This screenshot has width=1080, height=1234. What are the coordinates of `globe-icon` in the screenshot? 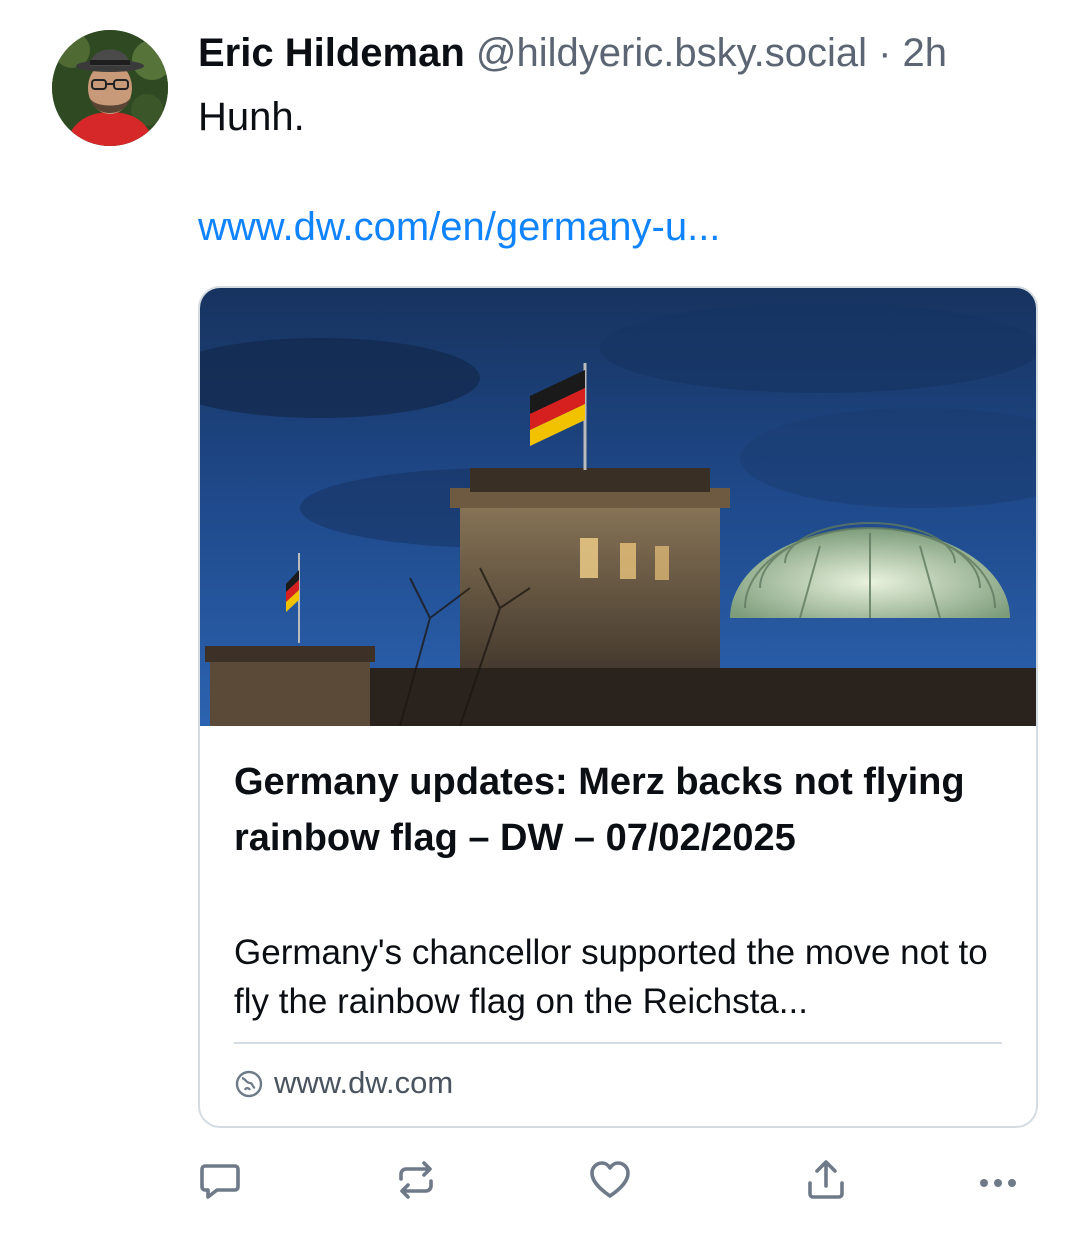 It's located at (249, 1083).